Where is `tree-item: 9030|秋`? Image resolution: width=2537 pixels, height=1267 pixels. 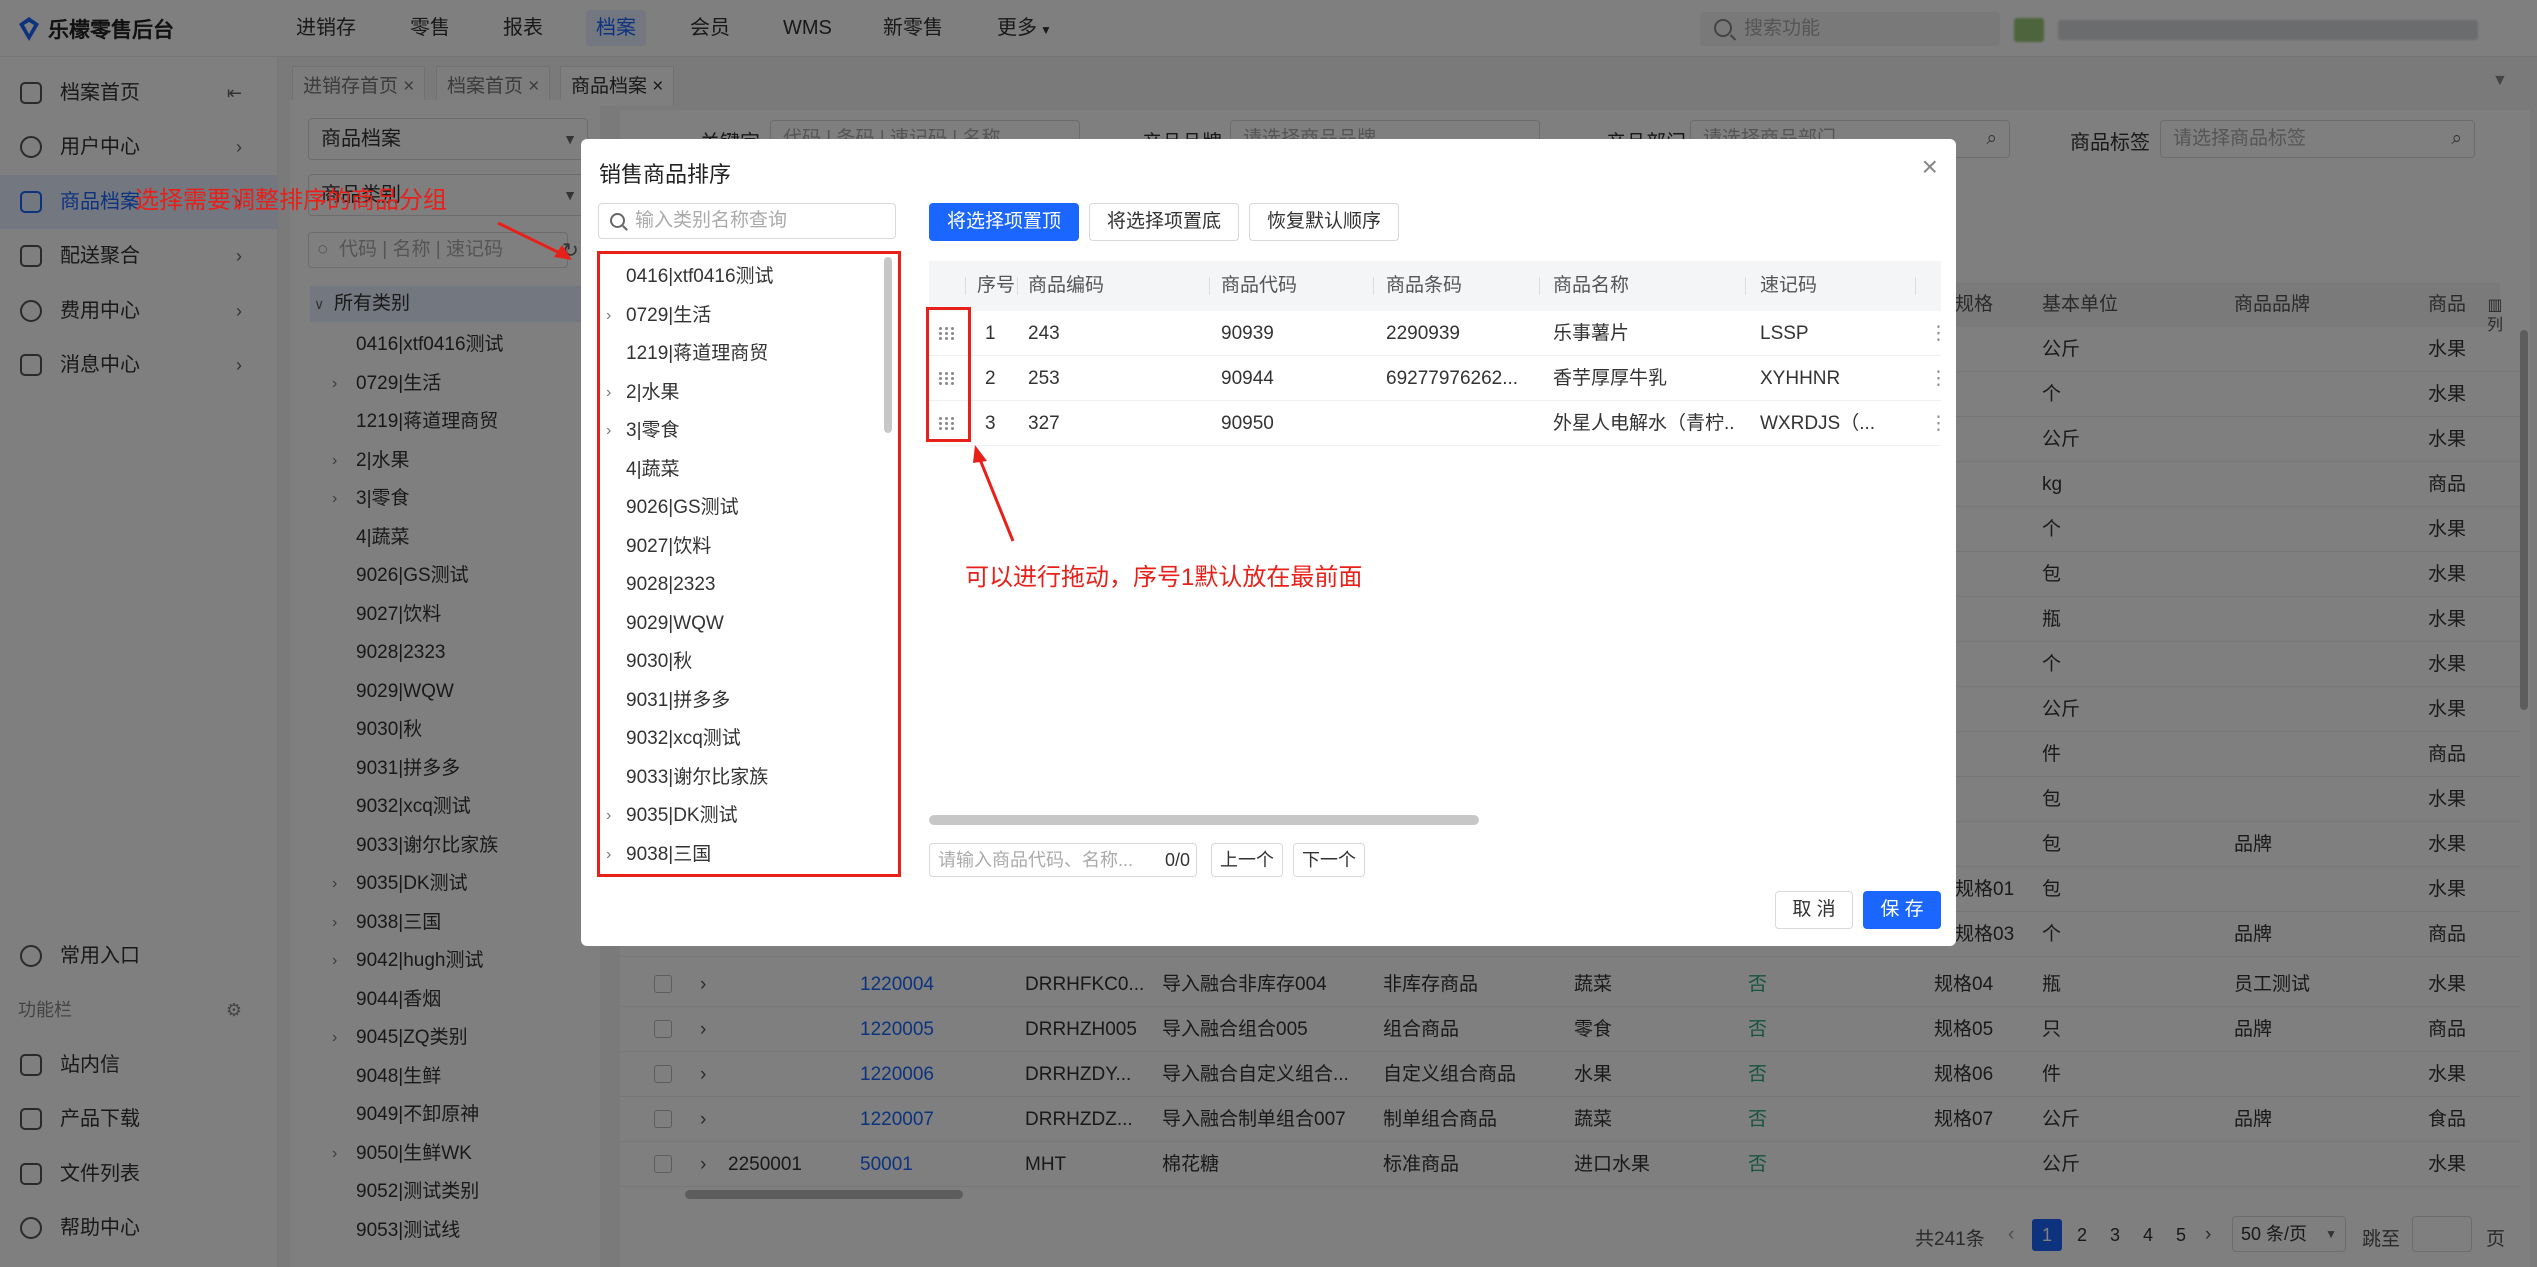 tree-item: 9030|秋 is located at coordinates (745, 662).